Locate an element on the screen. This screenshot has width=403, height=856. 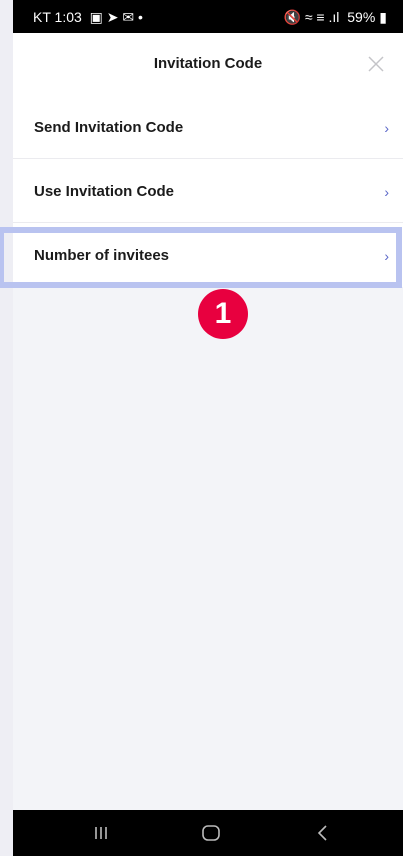
header: Invitation Code is located at coordinates (208, 64).